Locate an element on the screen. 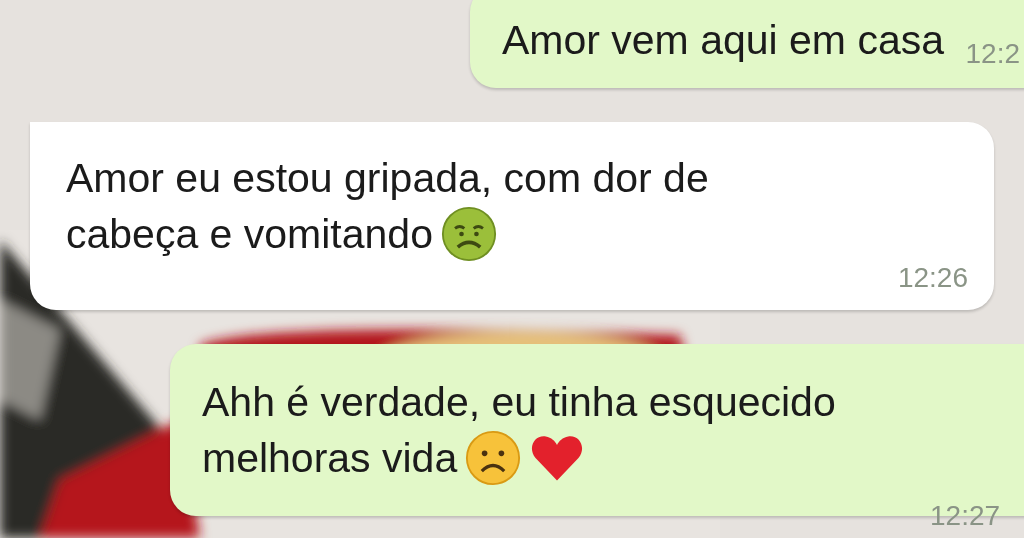 The image size is (1024, 538). message-time: 12:27 is located at coordinates (965, 516).